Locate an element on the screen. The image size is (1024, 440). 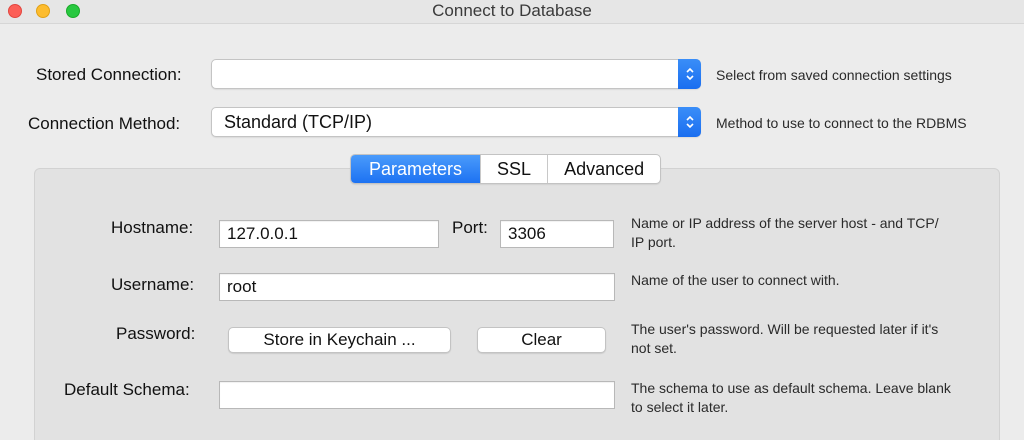
connection-method-label: Connection Method: is located at coordinates (104, 123).